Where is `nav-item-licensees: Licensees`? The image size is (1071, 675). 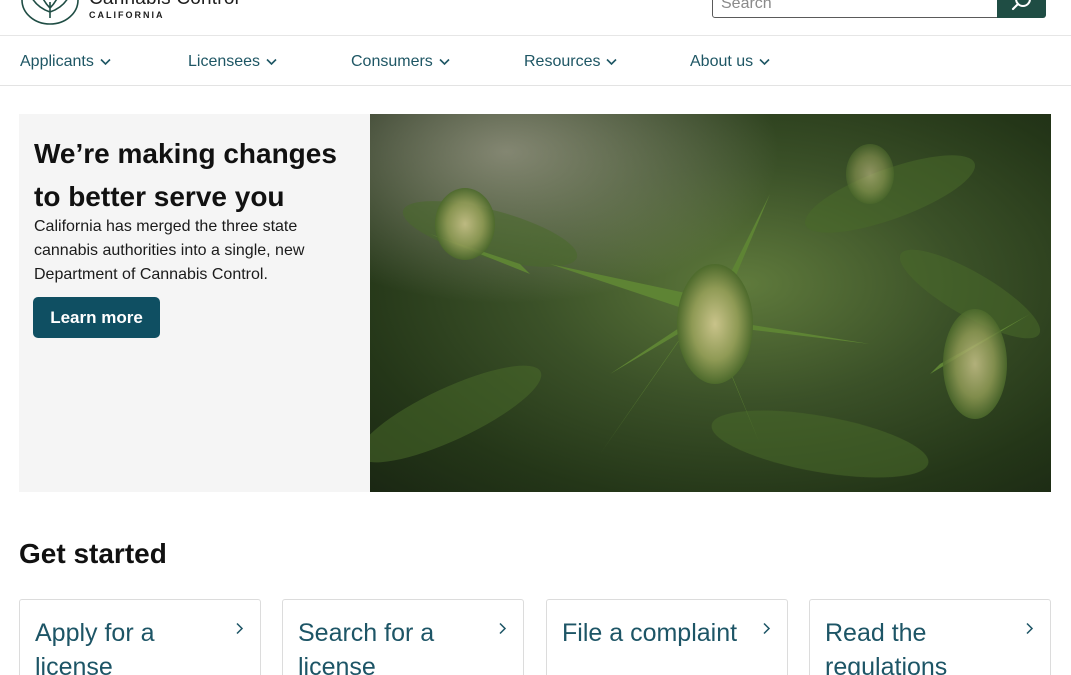 nav-item-licensees: Licensees is located at coordinates (232, 62).